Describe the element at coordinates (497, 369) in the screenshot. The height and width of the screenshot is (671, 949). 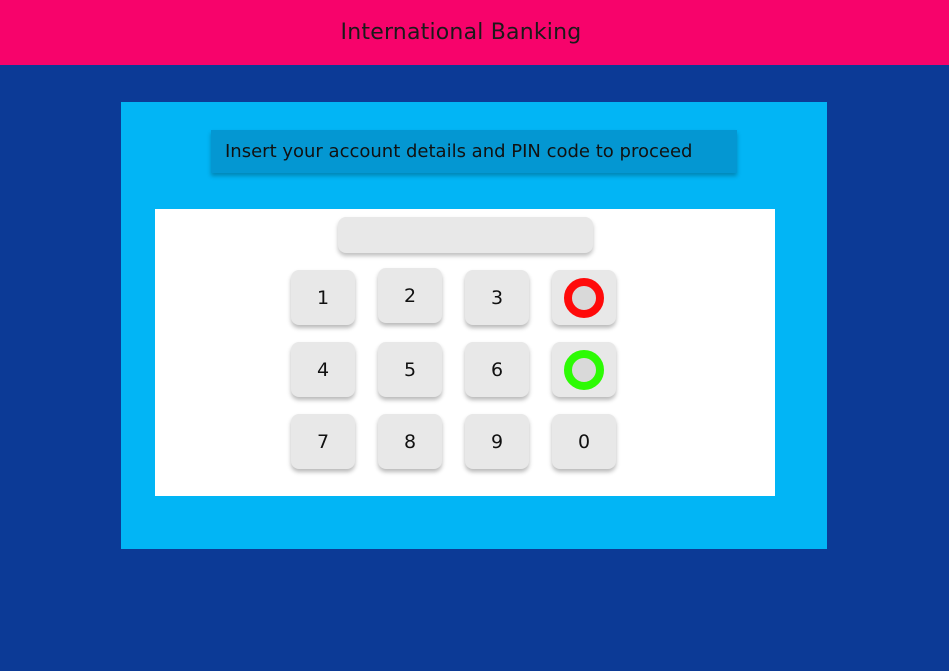
I see `key-6: 6` at that location.